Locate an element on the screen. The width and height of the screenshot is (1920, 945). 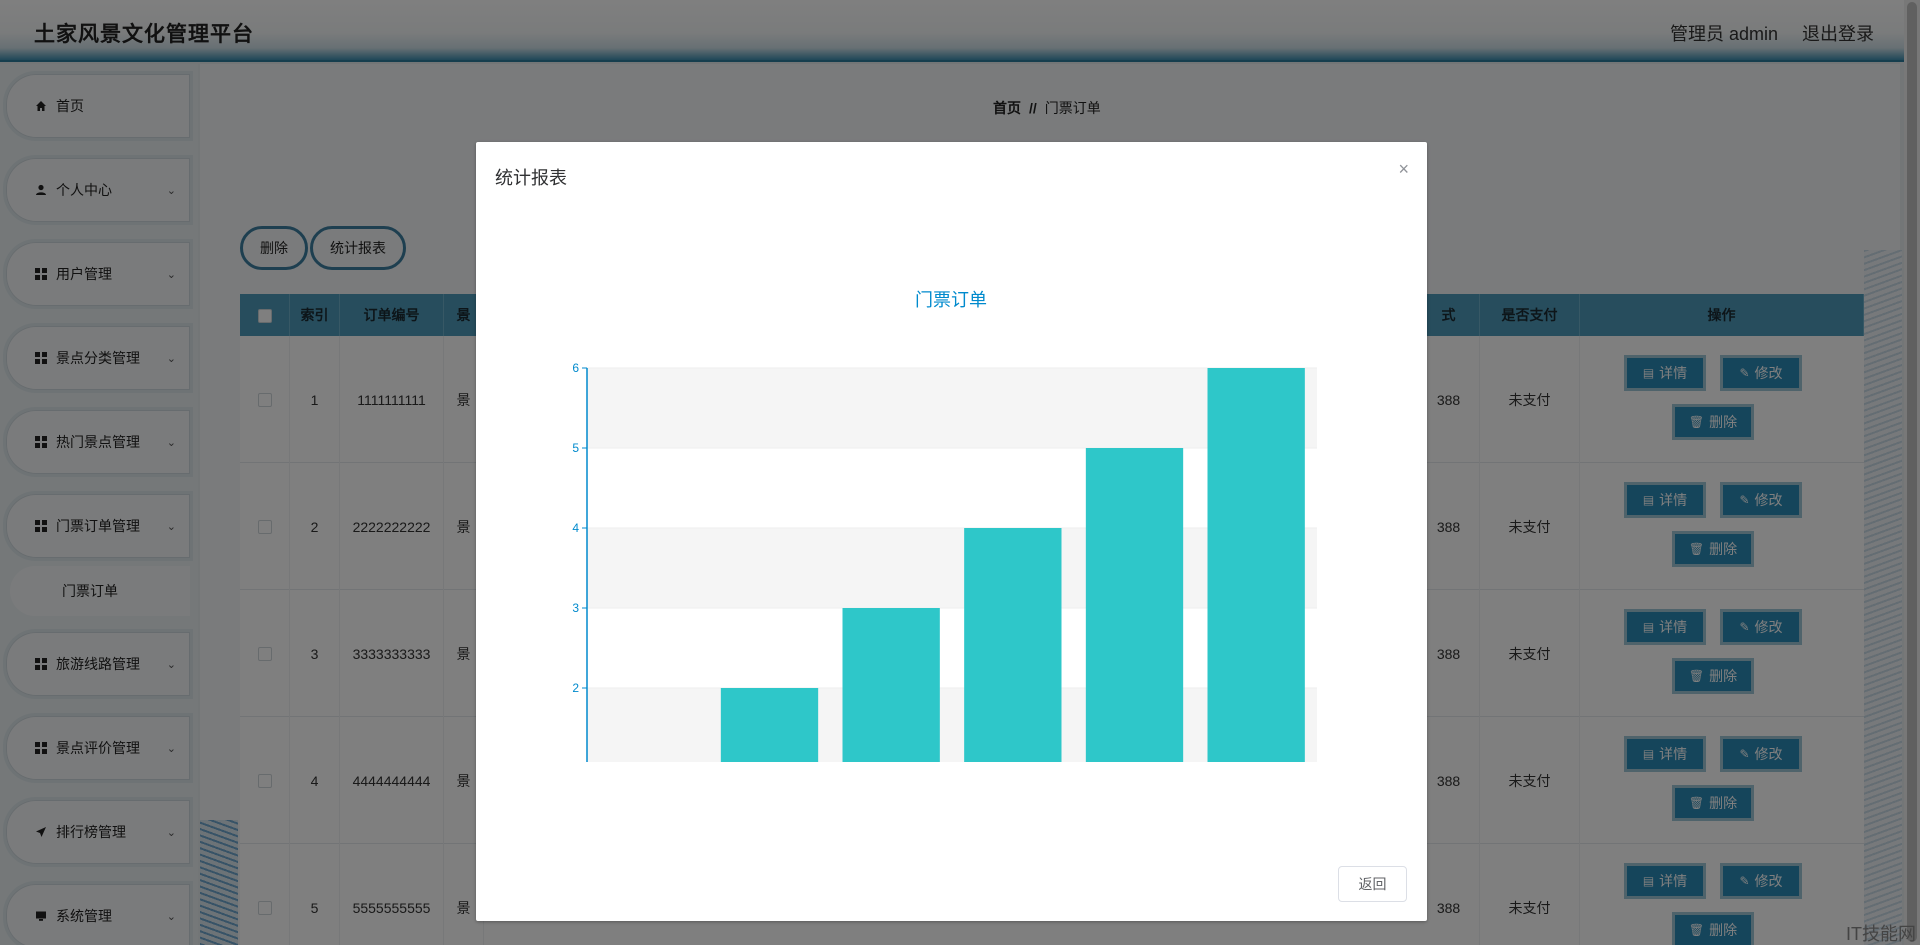
y-tick-label: 3 is located at coordinates (575, 608).